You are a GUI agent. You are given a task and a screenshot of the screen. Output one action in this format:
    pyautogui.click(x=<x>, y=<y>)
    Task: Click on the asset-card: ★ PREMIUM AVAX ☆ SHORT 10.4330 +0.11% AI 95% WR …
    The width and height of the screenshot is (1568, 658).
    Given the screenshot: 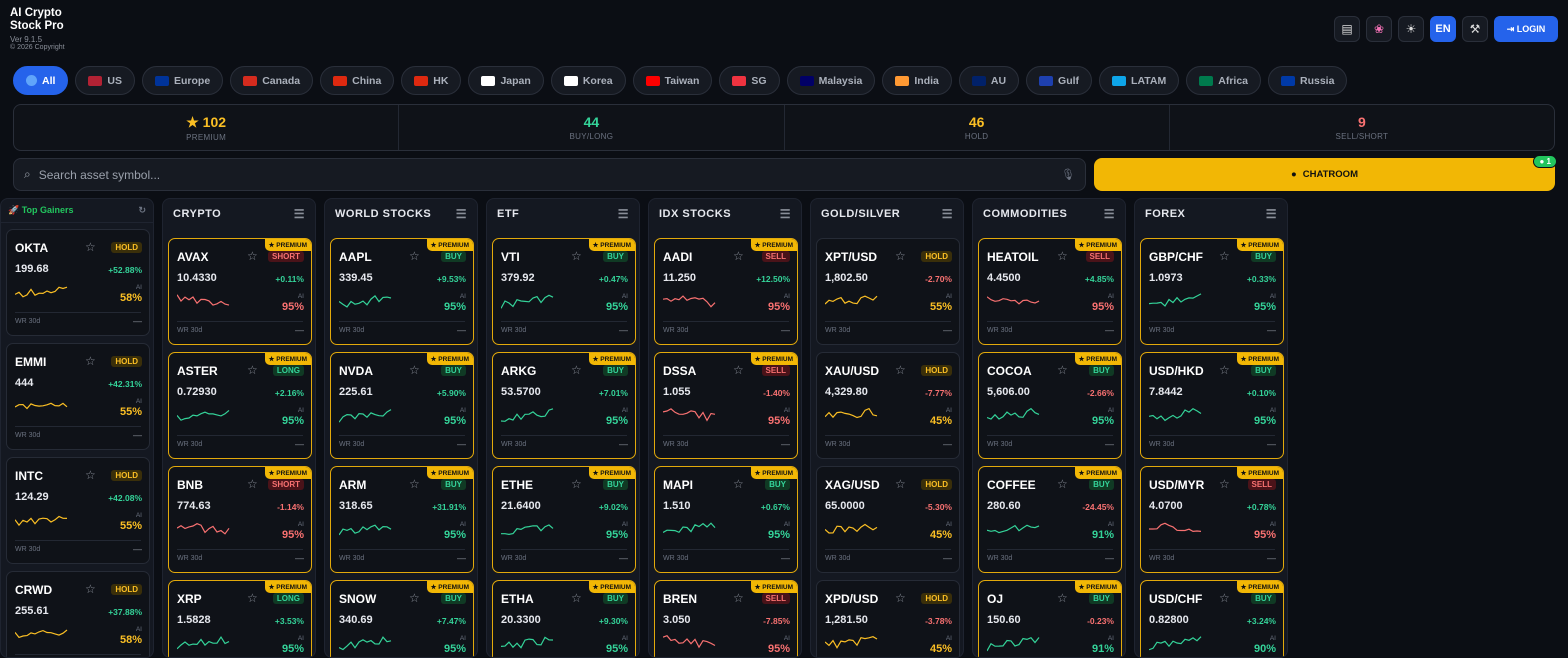 What is the action you would take?
    pyautogui.click(x=240, y=291)
    